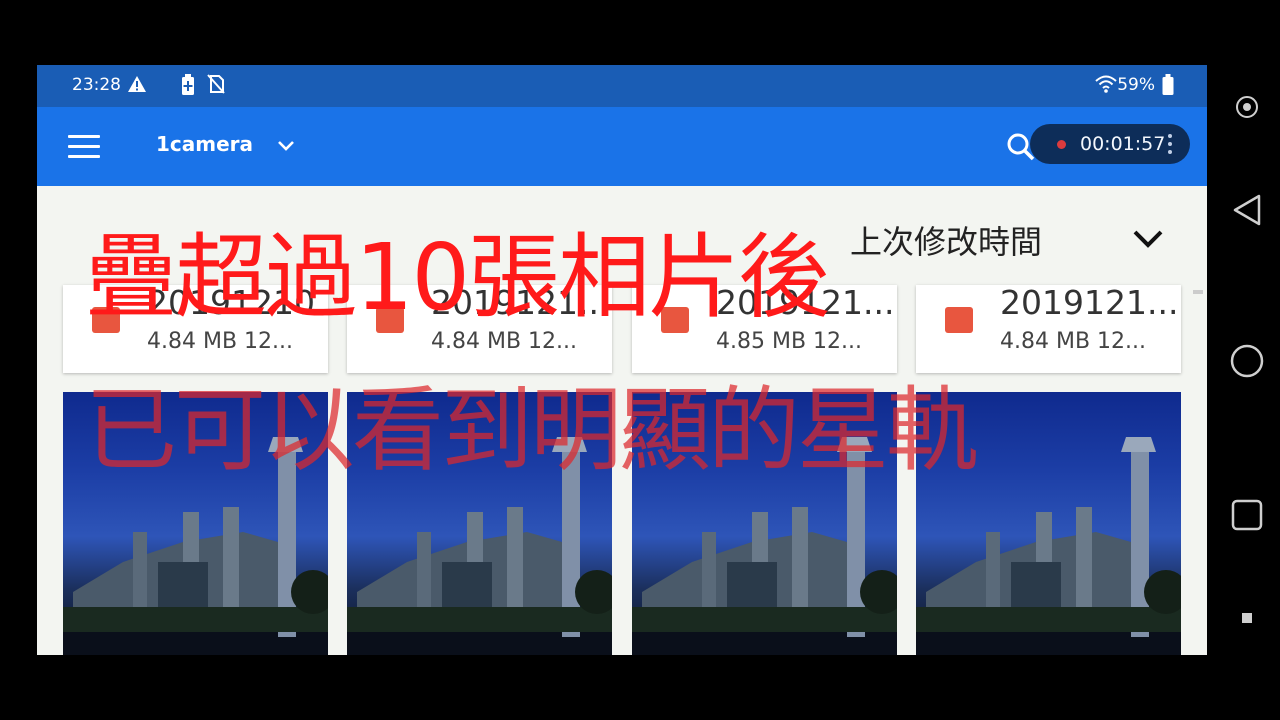  Describe the element at coordinates (216, 84) in the screenshot. I see `no-sim-icon` at that location.